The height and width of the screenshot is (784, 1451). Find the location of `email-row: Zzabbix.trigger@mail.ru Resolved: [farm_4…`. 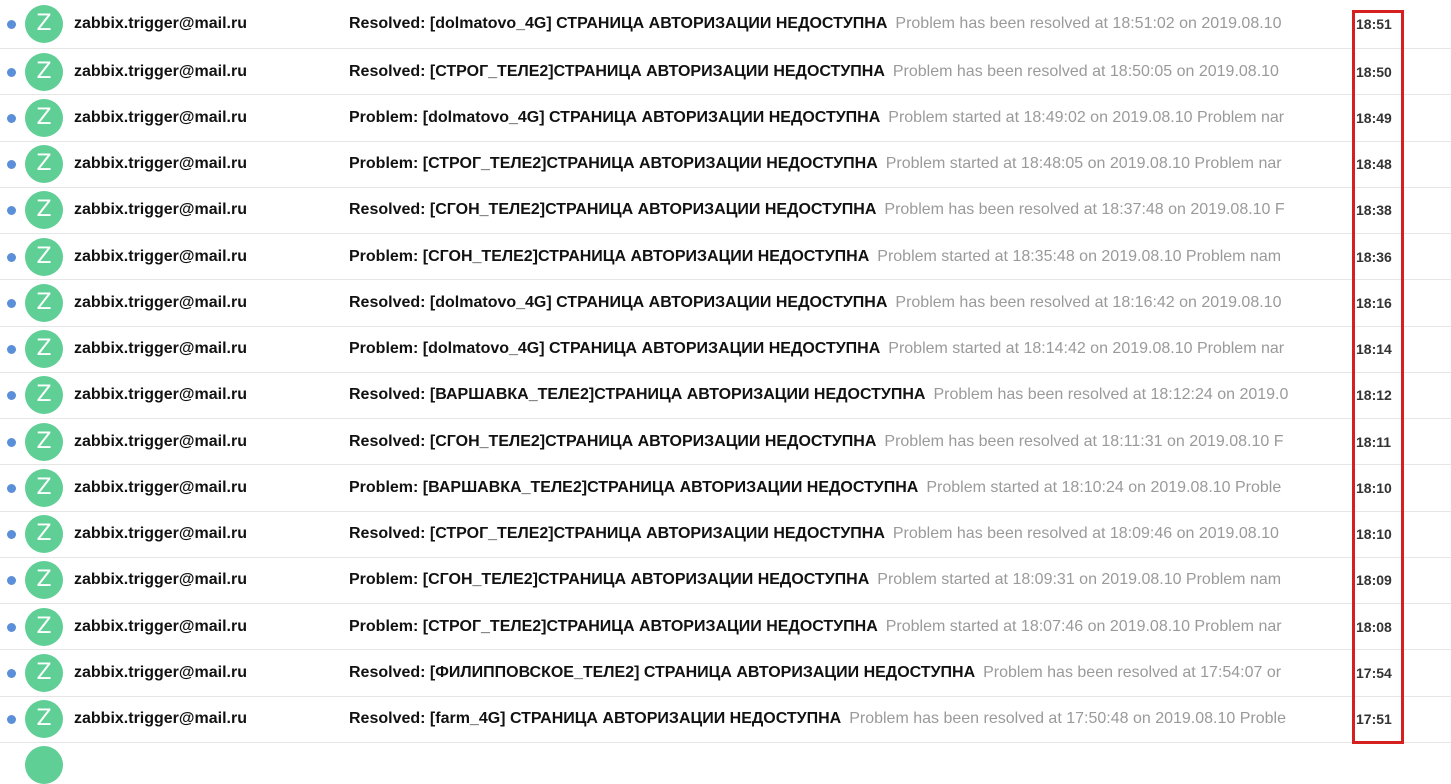

email-row: Zzabbix.trigger@mail.ru Resolved: [farm_4… is located at coordinates (725, 720).